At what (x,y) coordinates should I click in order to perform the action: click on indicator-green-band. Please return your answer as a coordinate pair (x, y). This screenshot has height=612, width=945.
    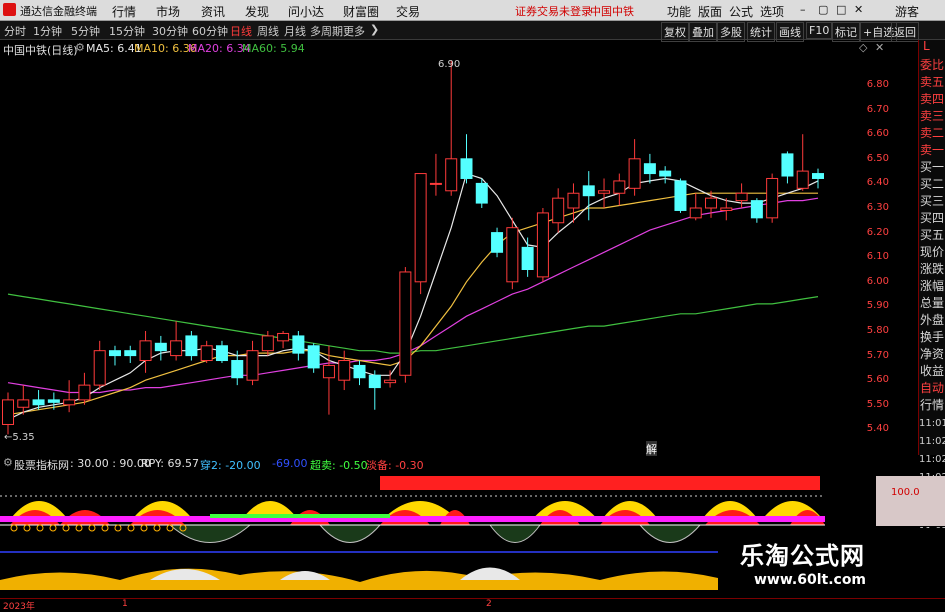
    Looking at the image, I should click on (300, 516).